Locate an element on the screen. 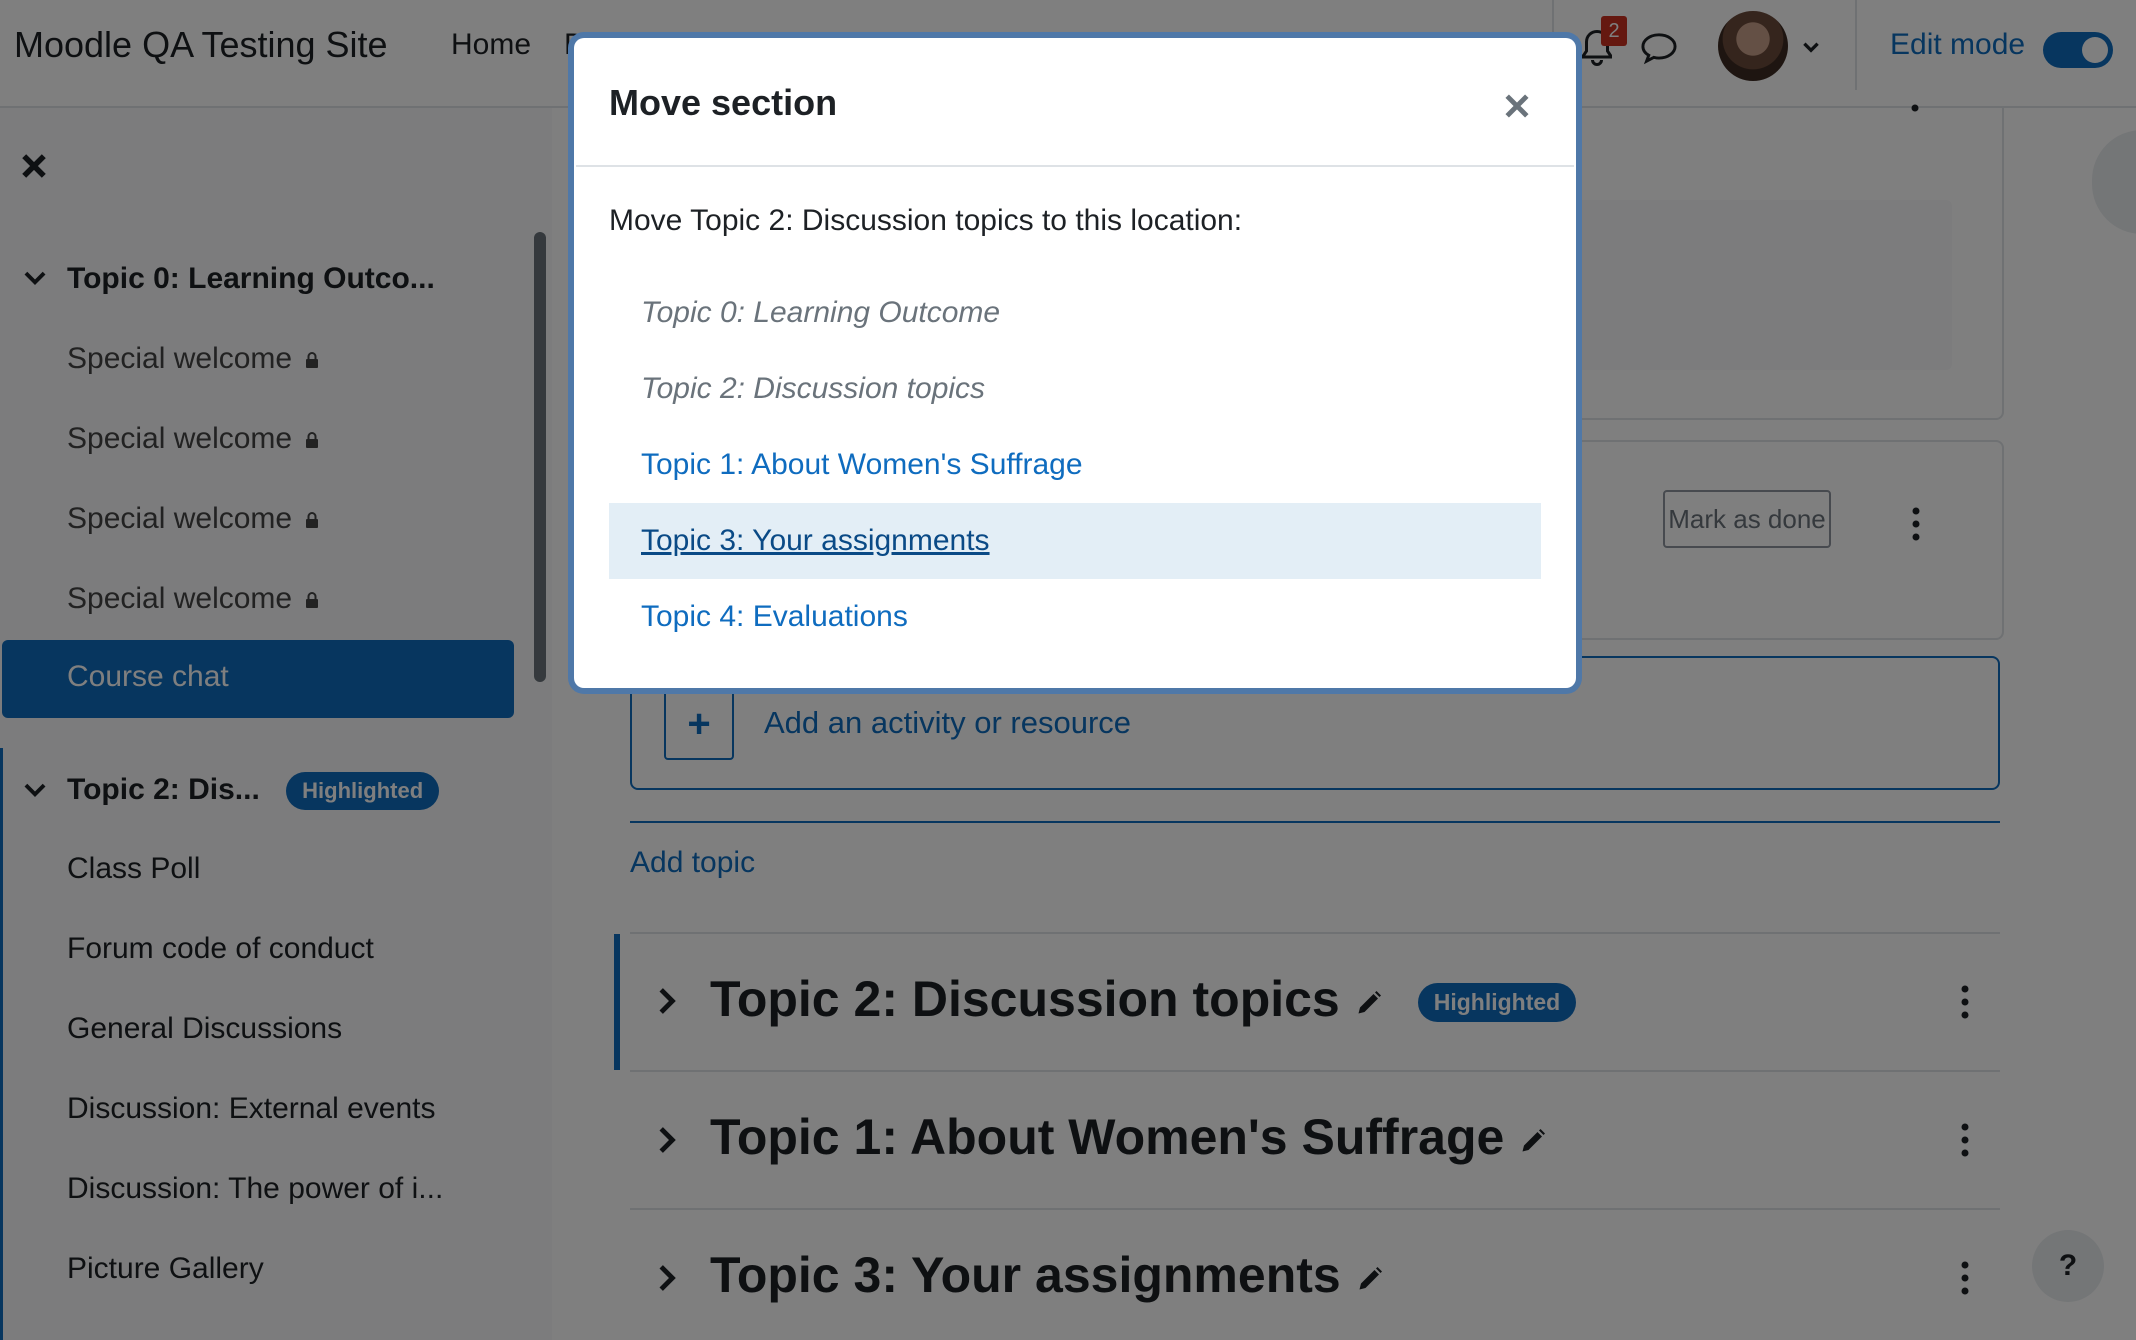 Image resolution: width=2136 pixels, height=1340 pixels. move-option: Topic 1: About Women's Suffrage is located at coordinates (862, 465).